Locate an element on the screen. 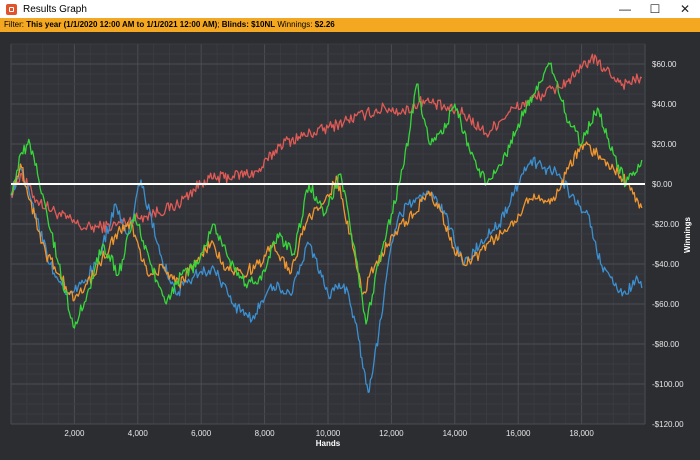 This screenshot has width=700, height=460. filter-winnings: $2.26 is located at coordinates (324, 24).